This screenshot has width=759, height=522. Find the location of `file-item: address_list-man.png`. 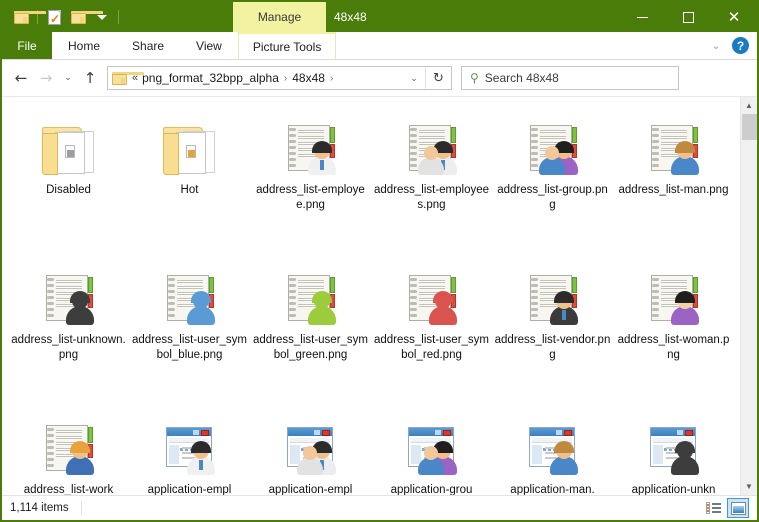

file-item: address_list-man.png is located at coordinates (673, 182).